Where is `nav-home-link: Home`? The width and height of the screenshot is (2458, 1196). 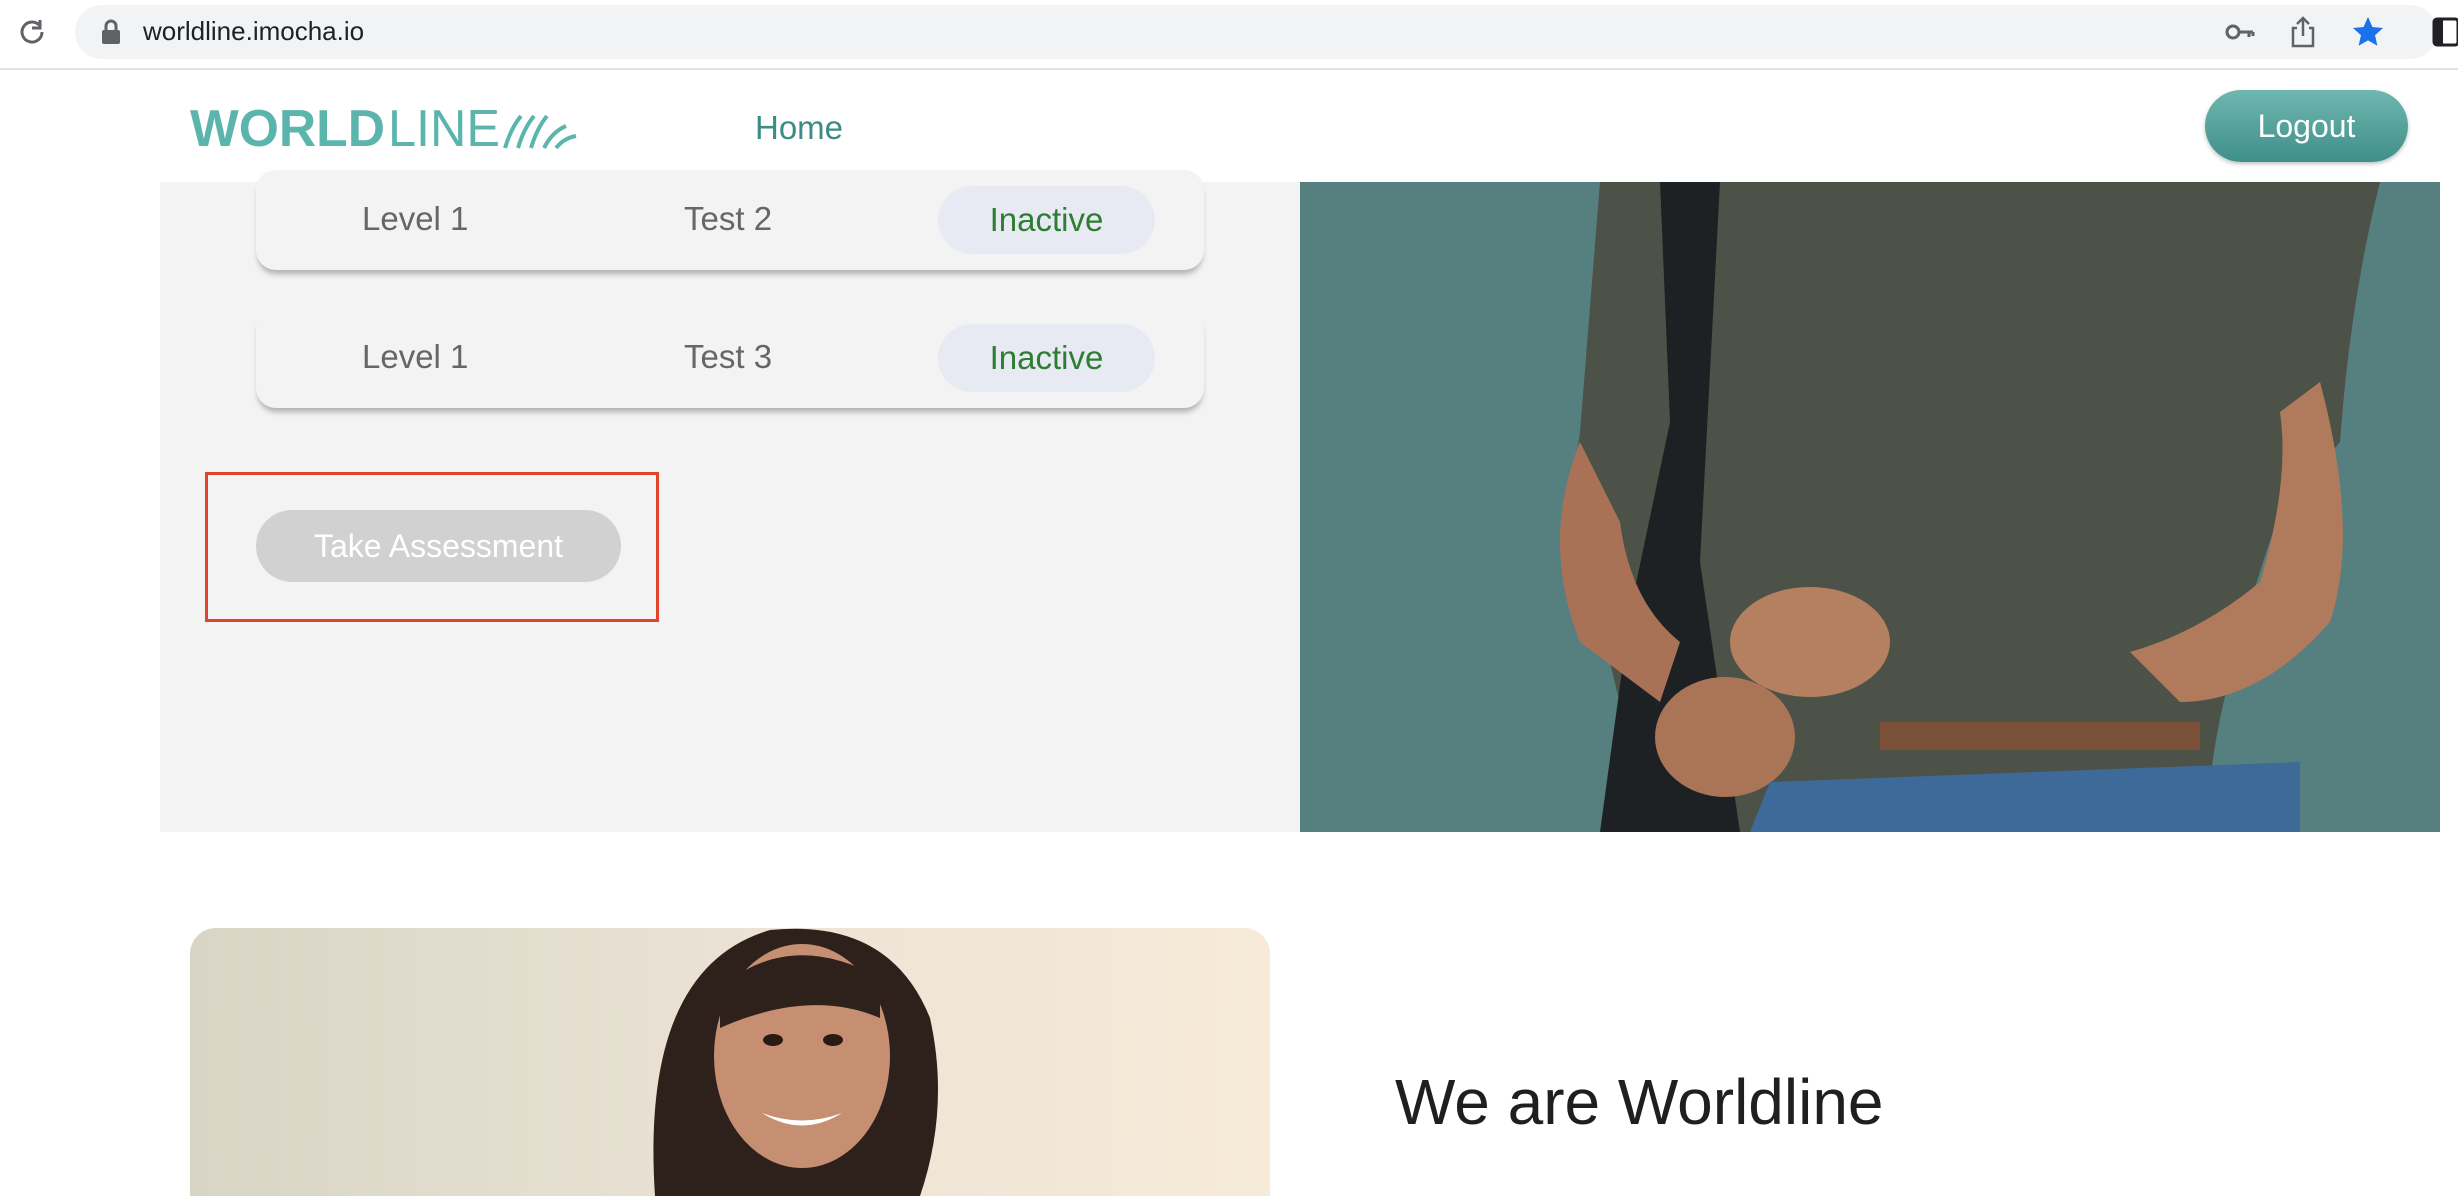
nav-home-link: Home is located at coordinates (799, 128).